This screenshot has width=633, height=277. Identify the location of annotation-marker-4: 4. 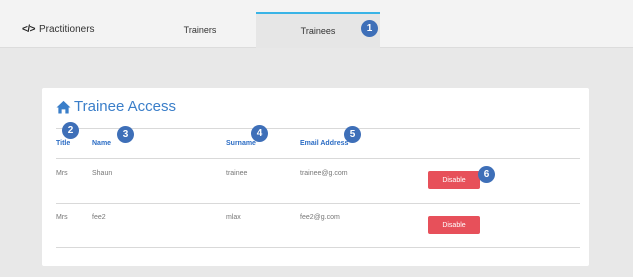
(259, 133).